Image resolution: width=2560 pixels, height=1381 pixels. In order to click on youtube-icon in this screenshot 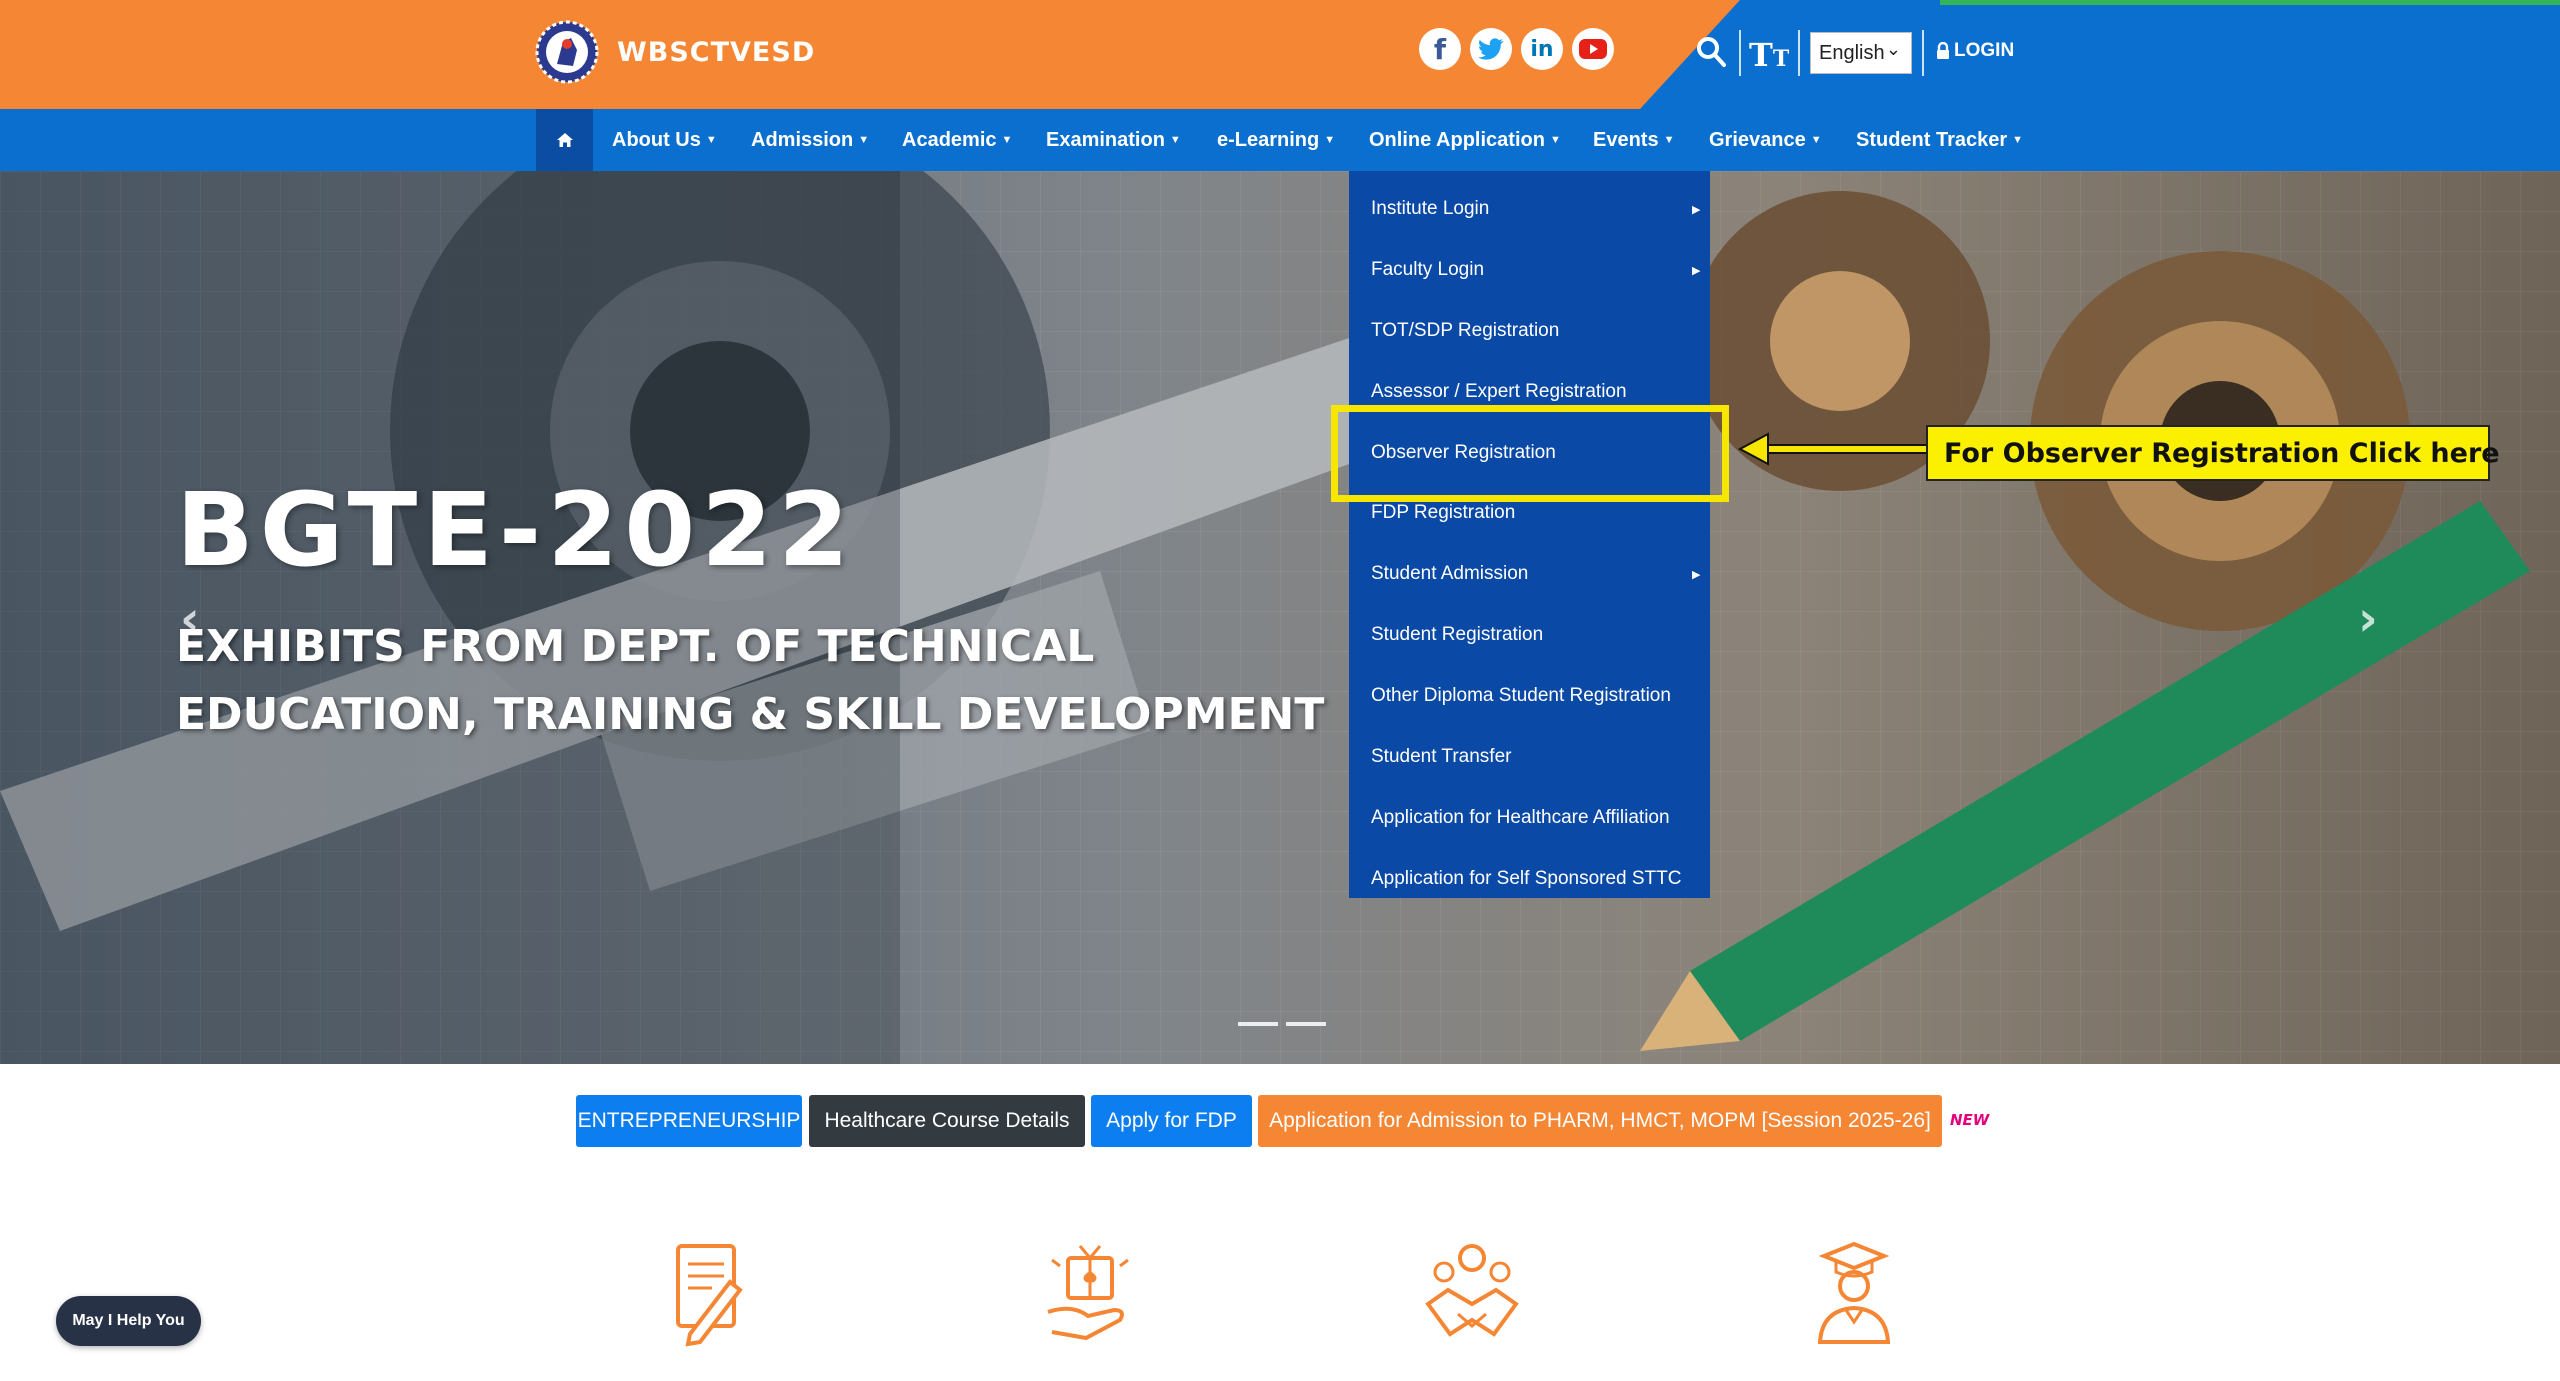, I will do `click(1593, 49)`.